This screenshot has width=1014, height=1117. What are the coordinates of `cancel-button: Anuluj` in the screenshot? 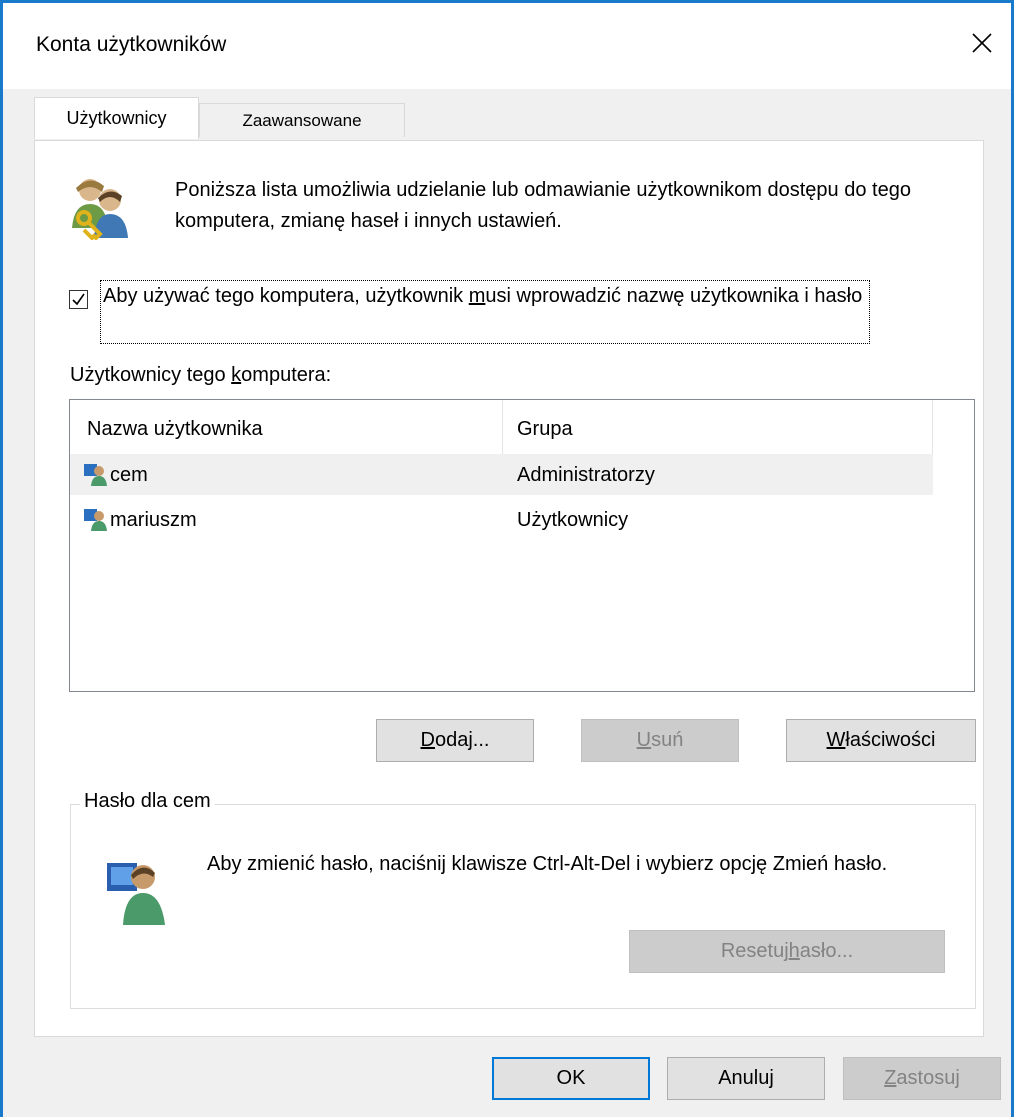 It's located at (746, 1078).